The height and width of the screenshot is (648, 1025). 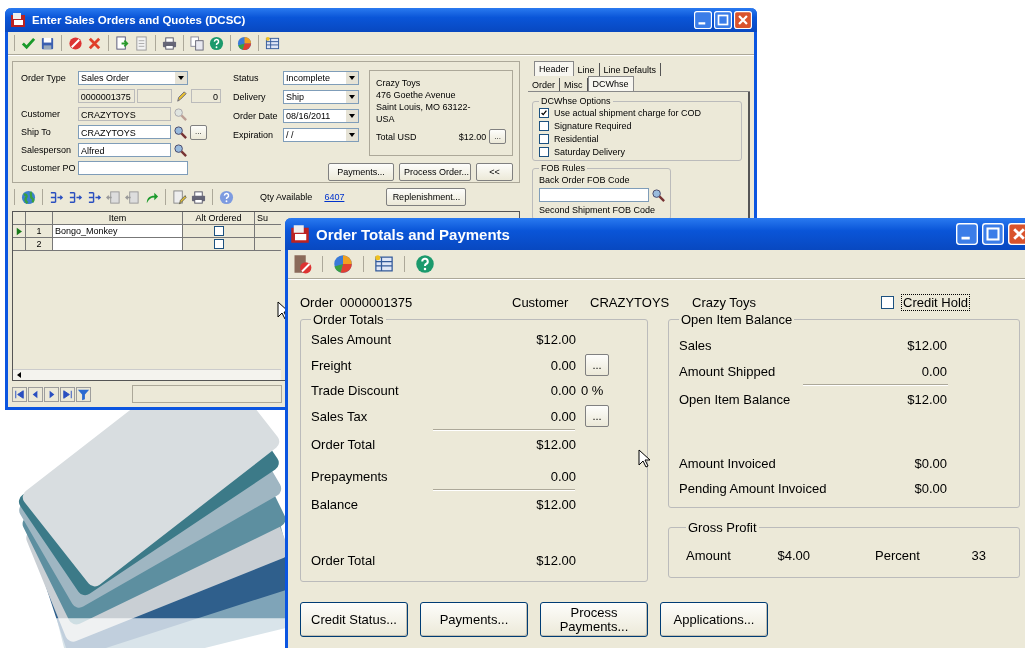 I want to click on salesperson-field: Alfred, so click(x=124, y=150).